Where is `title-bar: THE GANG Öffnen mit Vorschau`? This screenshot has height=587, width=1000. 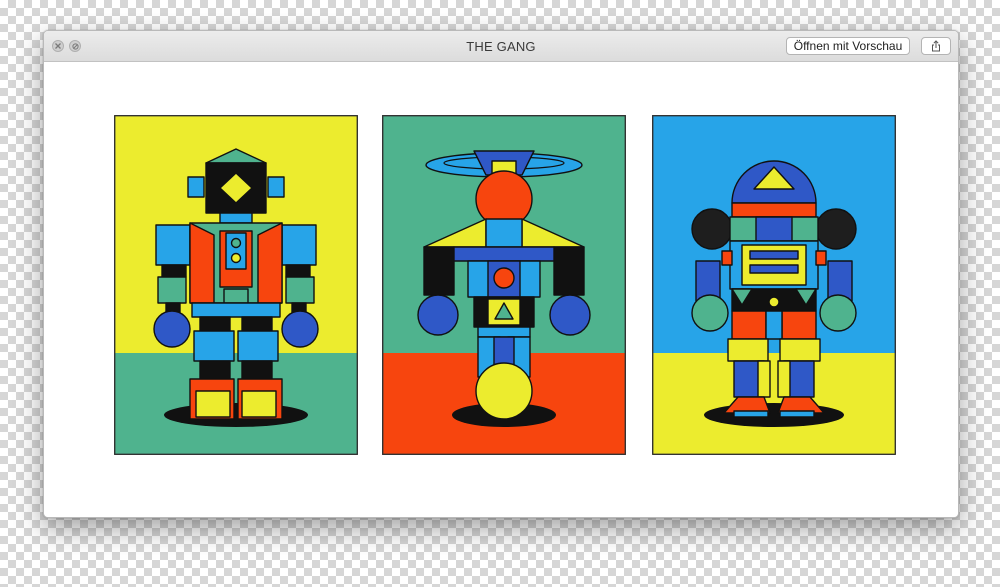
title-bar: THE GANG Öffnen mit Vorschau is located at coordinates (501, 46).